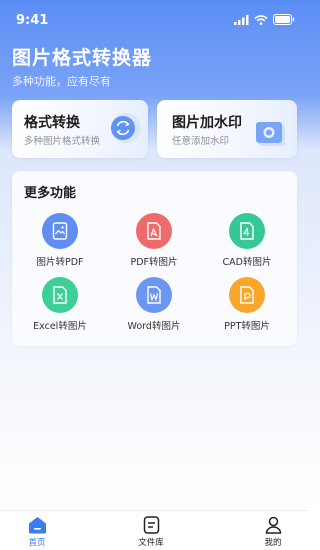  What do you see at coordinates (154, 326) in the screenshot?
I see `func-label: Word转图片` at bounding box center [154, 326].